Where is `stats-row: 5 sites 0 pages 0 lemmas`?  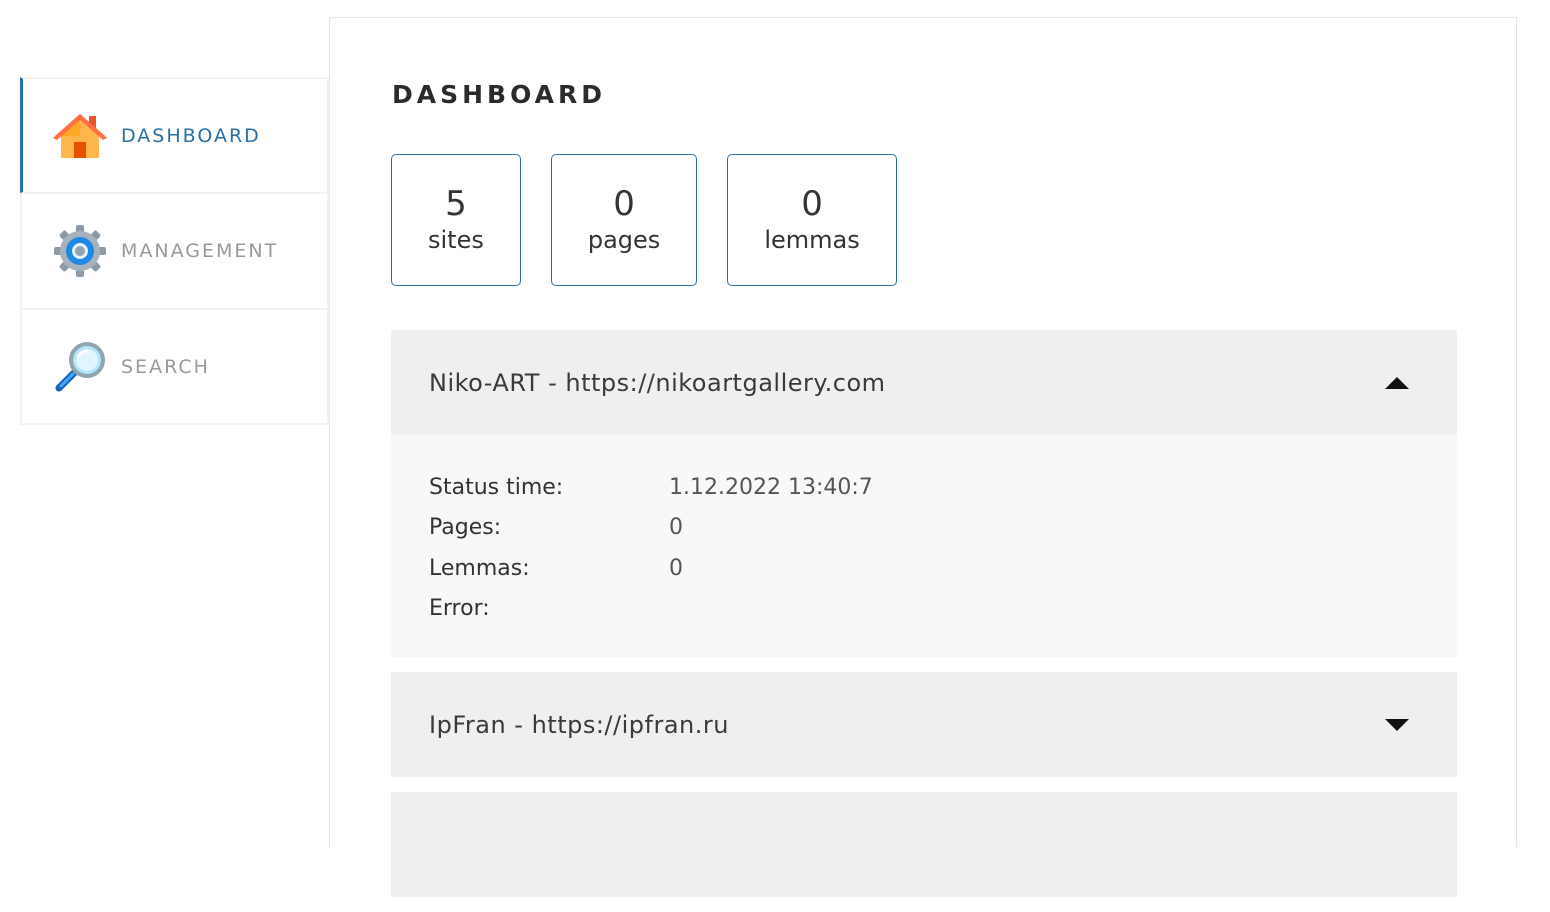 stats-row: 5 sites 0 pages 0 lemmas is located at coordinates (644, 220).